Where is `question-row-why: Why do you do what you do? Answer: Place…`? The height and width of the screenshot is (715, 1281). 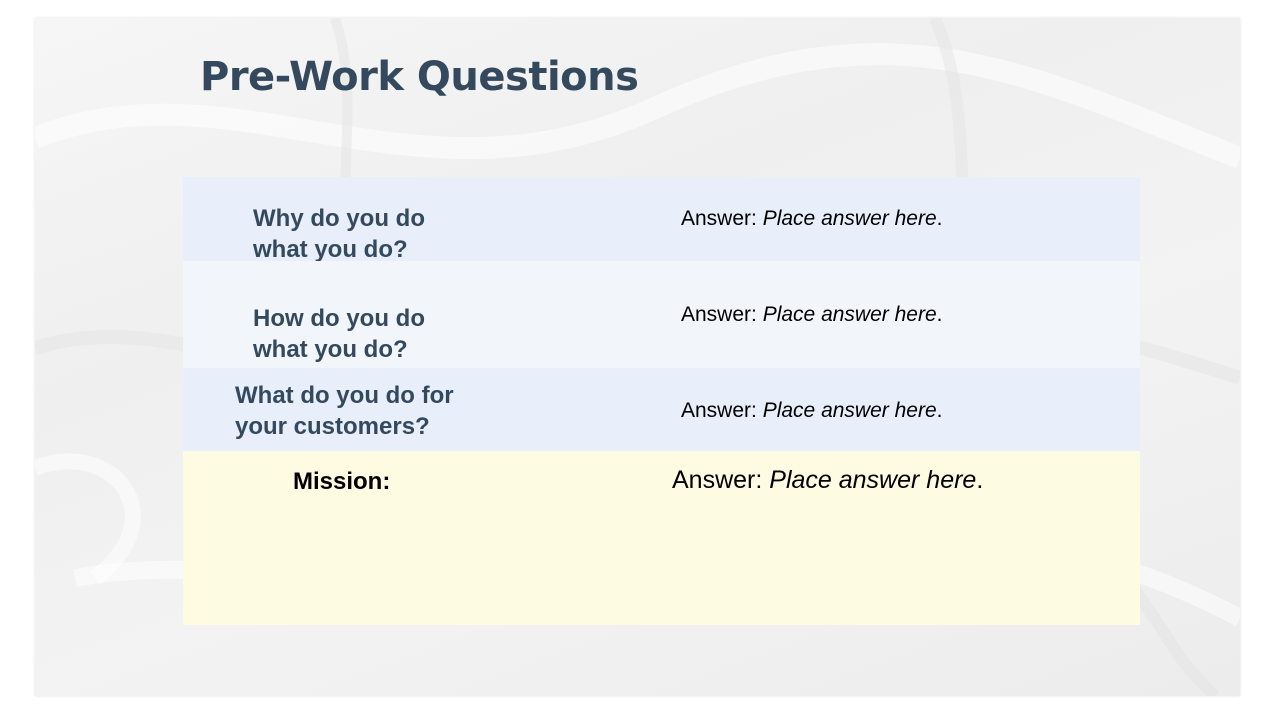
question-row-why: Why do you do what you do? Answer: Place… is located at coordinates (661, 220).